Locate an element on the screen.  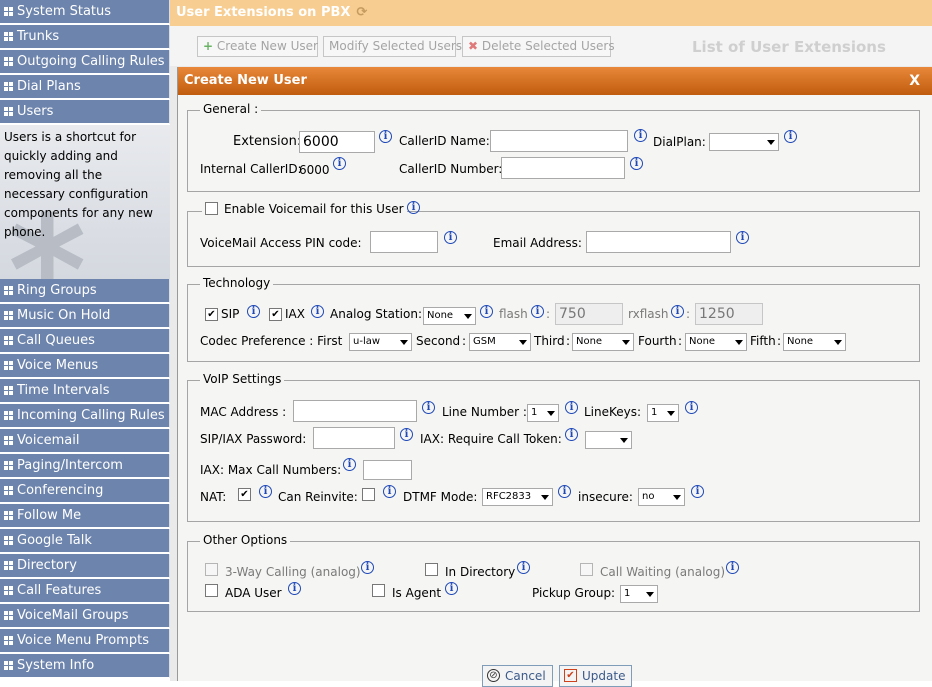
pin-label: VoiceMail Access PIN code: is located at coordinates (281, 243).